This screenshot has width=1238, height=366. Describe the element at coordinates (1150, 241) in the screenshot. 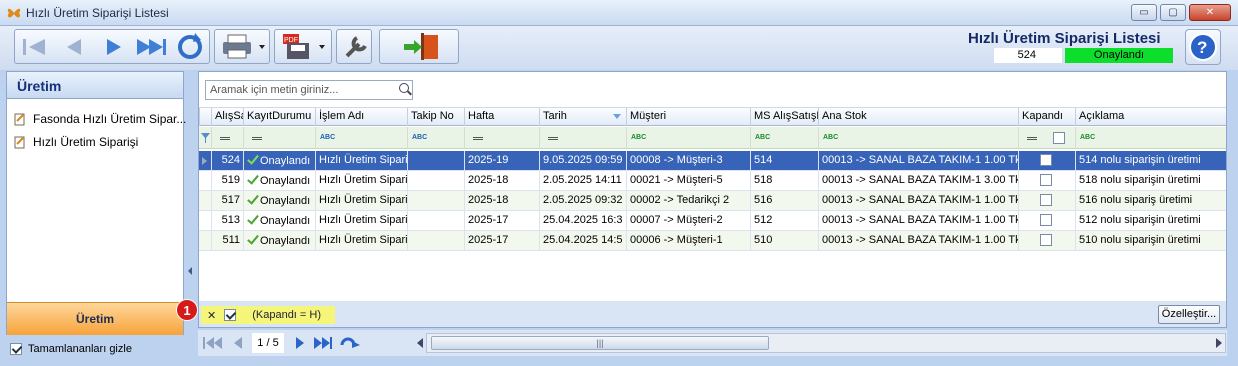

I see `cell-desc: 510 nolu siparişin üretimi` at that location.